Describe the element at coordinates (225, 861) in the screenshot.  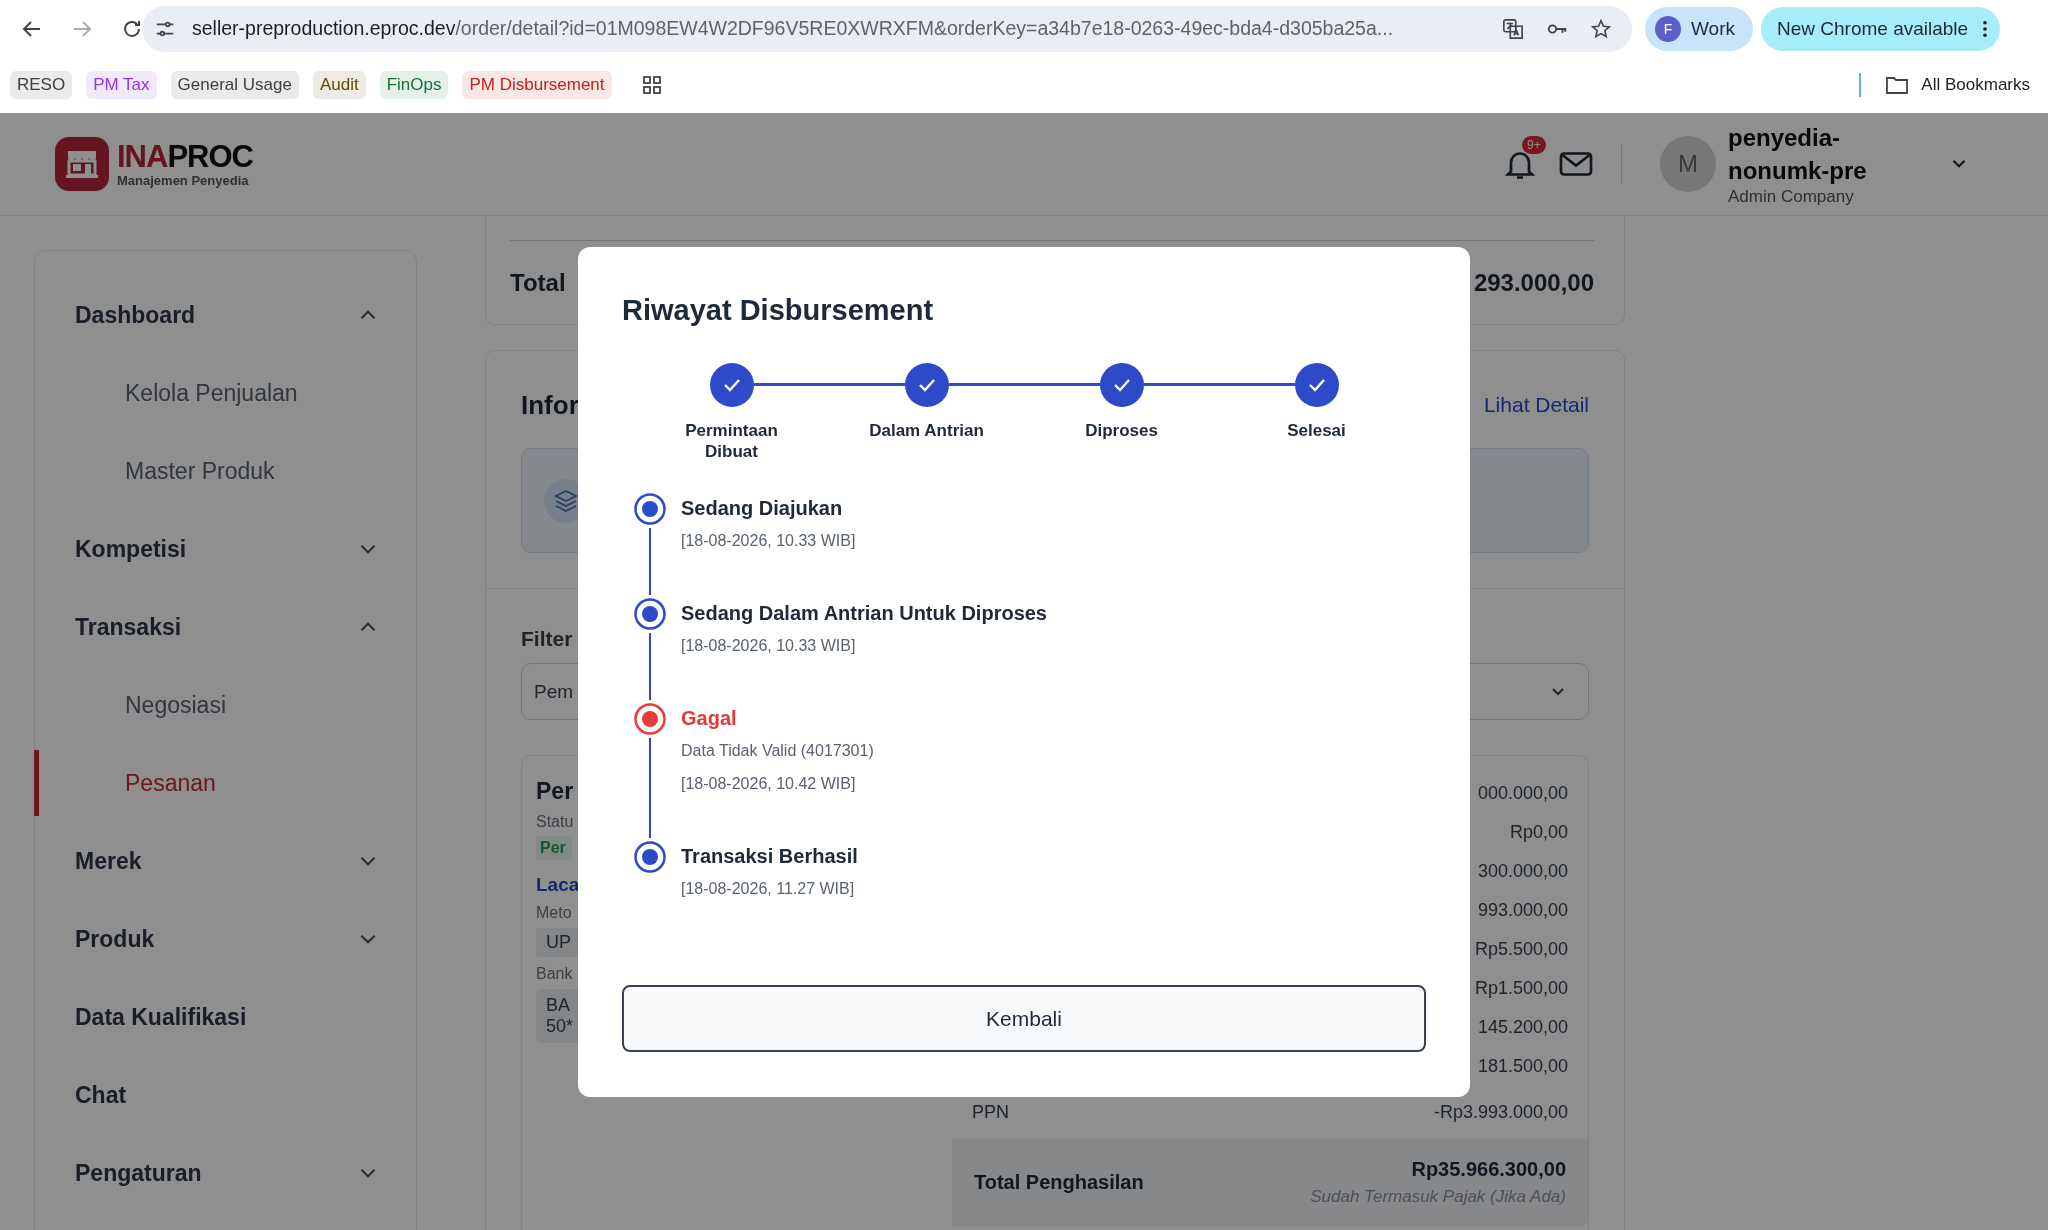
I see `sidebar-item: Merek` at that location.